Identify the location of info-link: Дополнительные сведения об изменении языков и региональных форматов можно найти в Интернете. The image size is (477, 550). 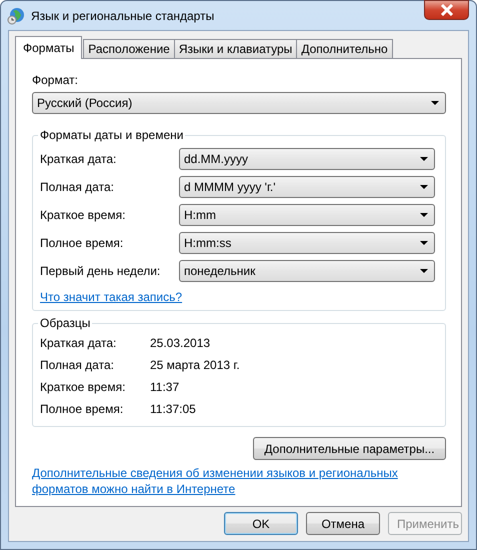
(222, 481).